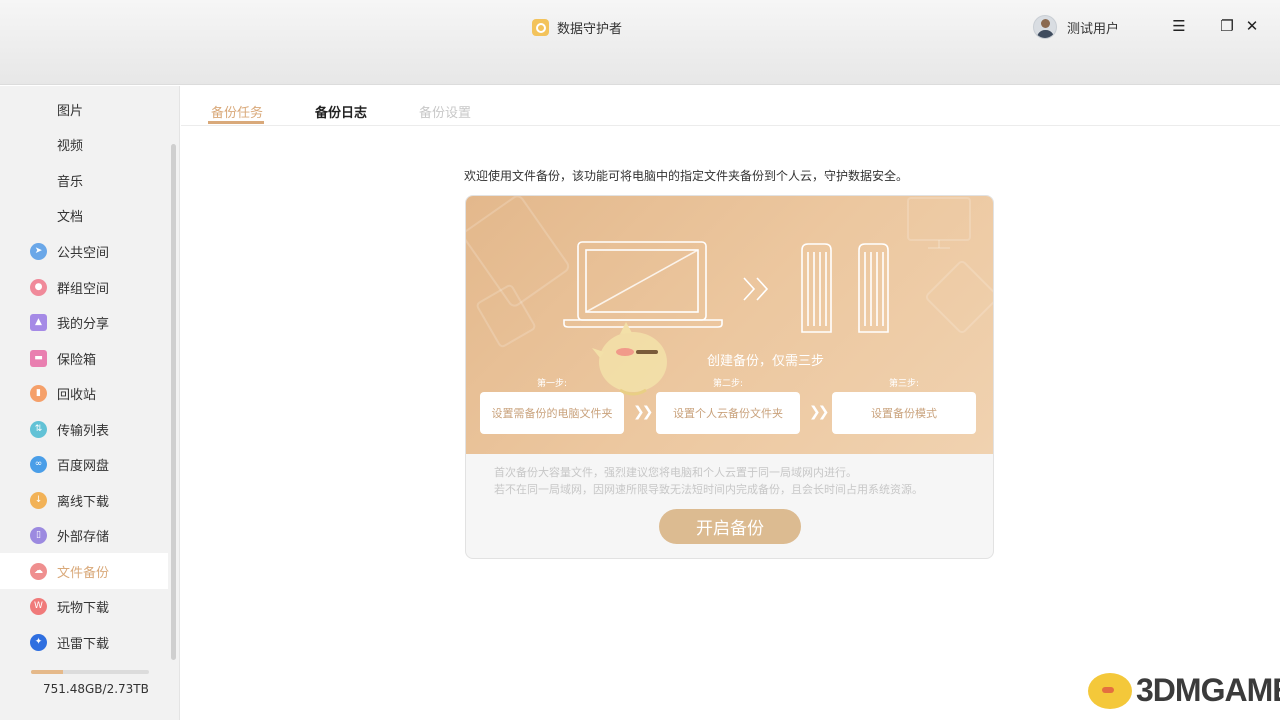 The width and height of the screenshot is (1280, 720). I want to click on share-image-icon: ▲, so click(38, 322).